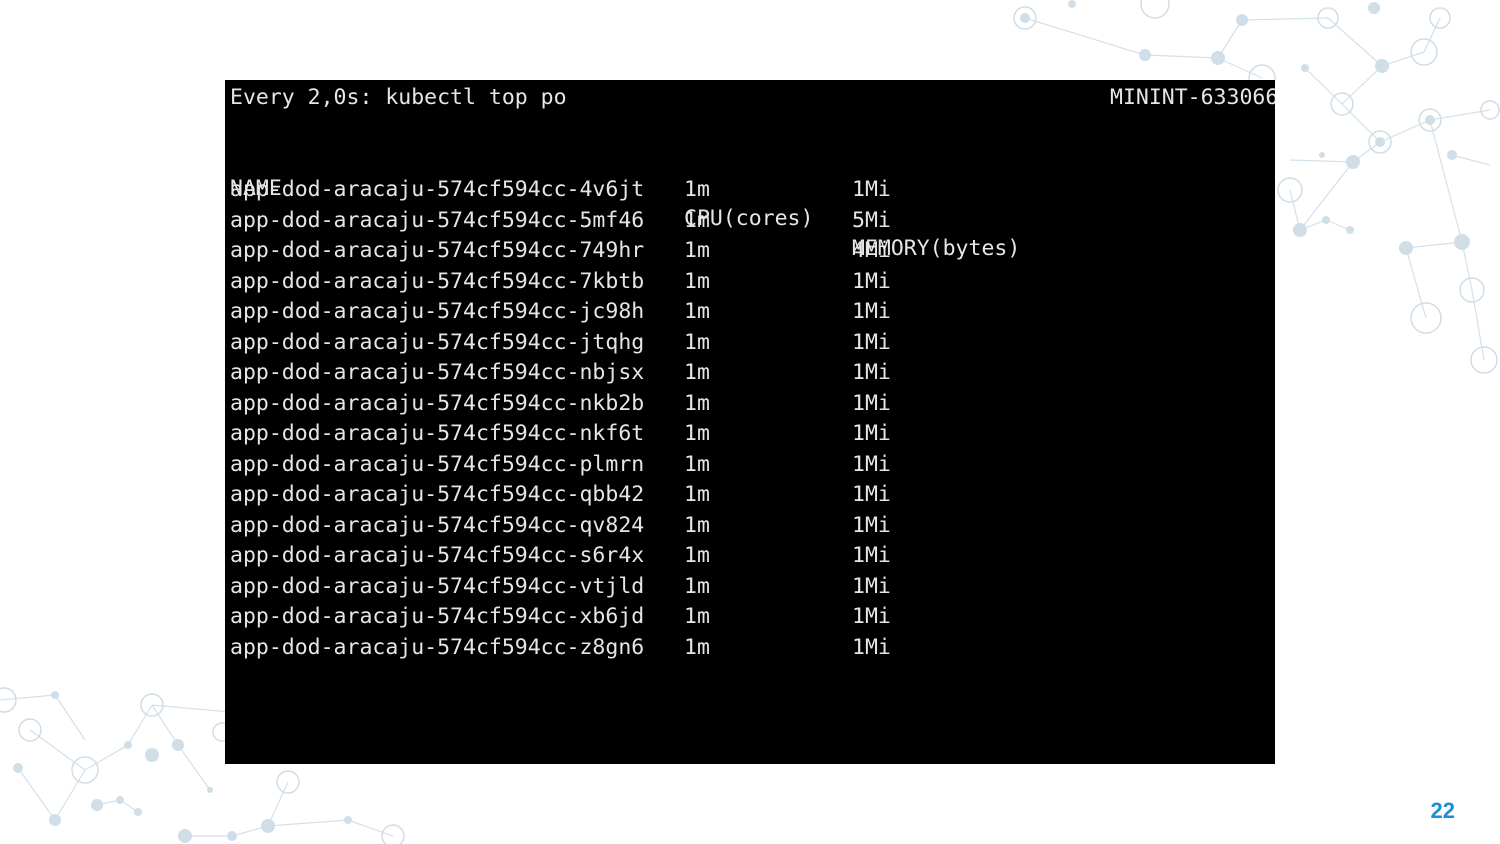 The height and width of the screenshot is (844, 1500). What do you see at coordinates (437, 555) in the screenshot?
I see `pod-name: app-dod-aracaju-574cf594cc-s6r4x` at bounding box center [437, 555].